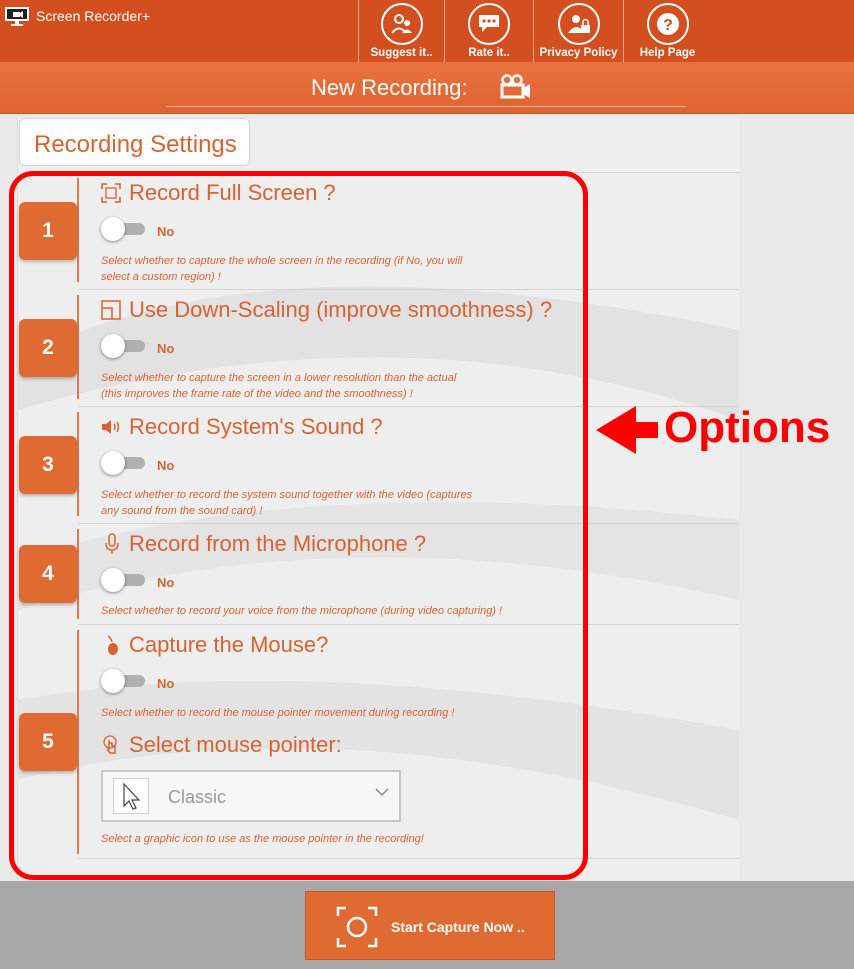 The image size is (854, 969). Describe the element at coordinates (382, 792) in the screenshot. I see `chevron-down-icon` at that location.